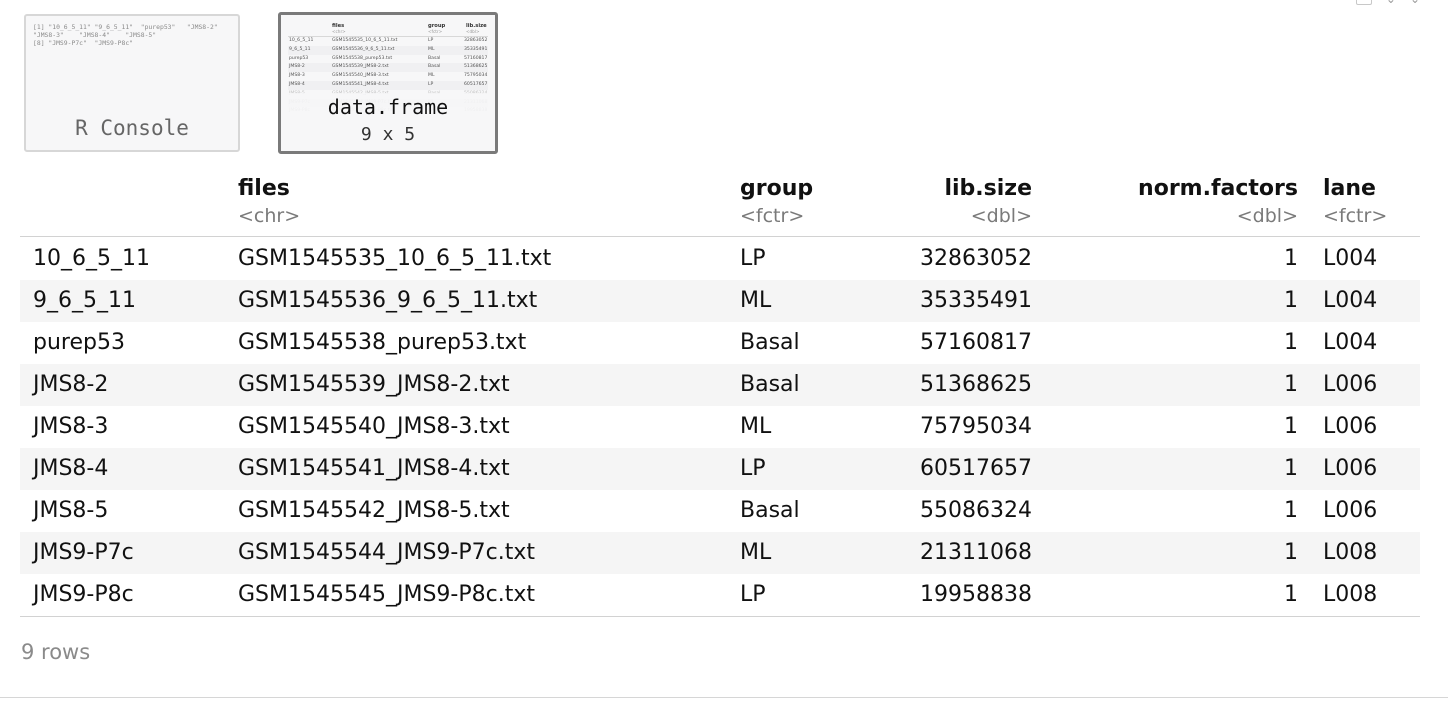  What do you see at coordinates (1391, 2) in the screenshot?
I see `expand-icon: ⌄` at bounding box center [1391, 2].